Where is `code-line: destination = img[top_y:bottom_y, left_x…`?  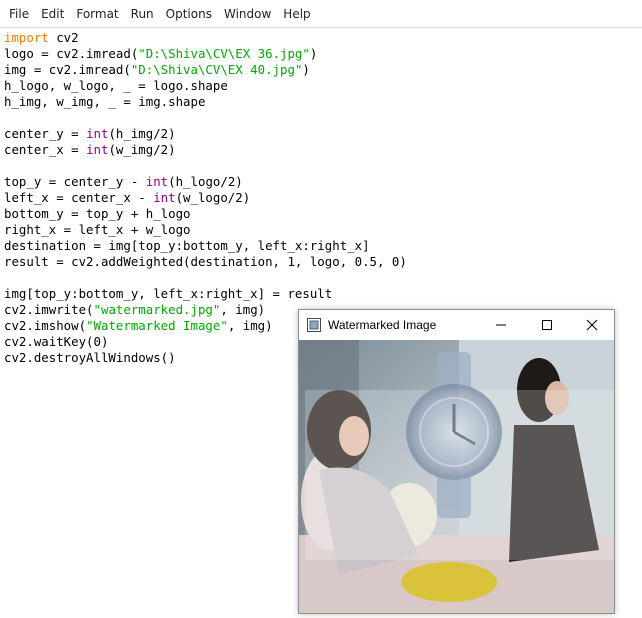 code-line: destination = img[top_y:bottom_y, left_x… is located at coordinates (323, 246).